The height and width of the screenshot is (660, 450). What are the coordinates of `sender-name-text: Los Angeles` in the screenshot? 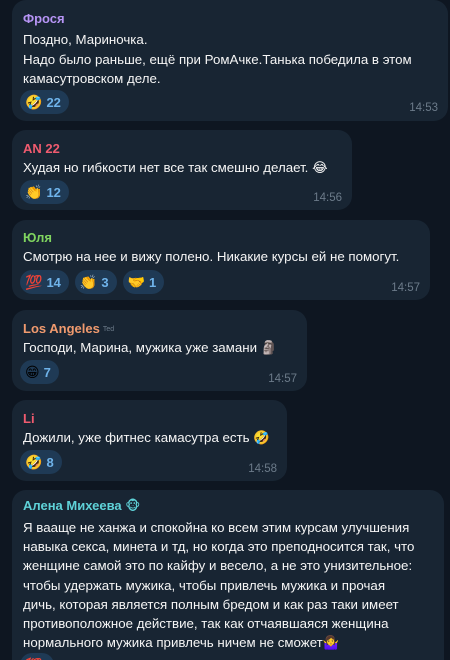 It's located at (61, 328).